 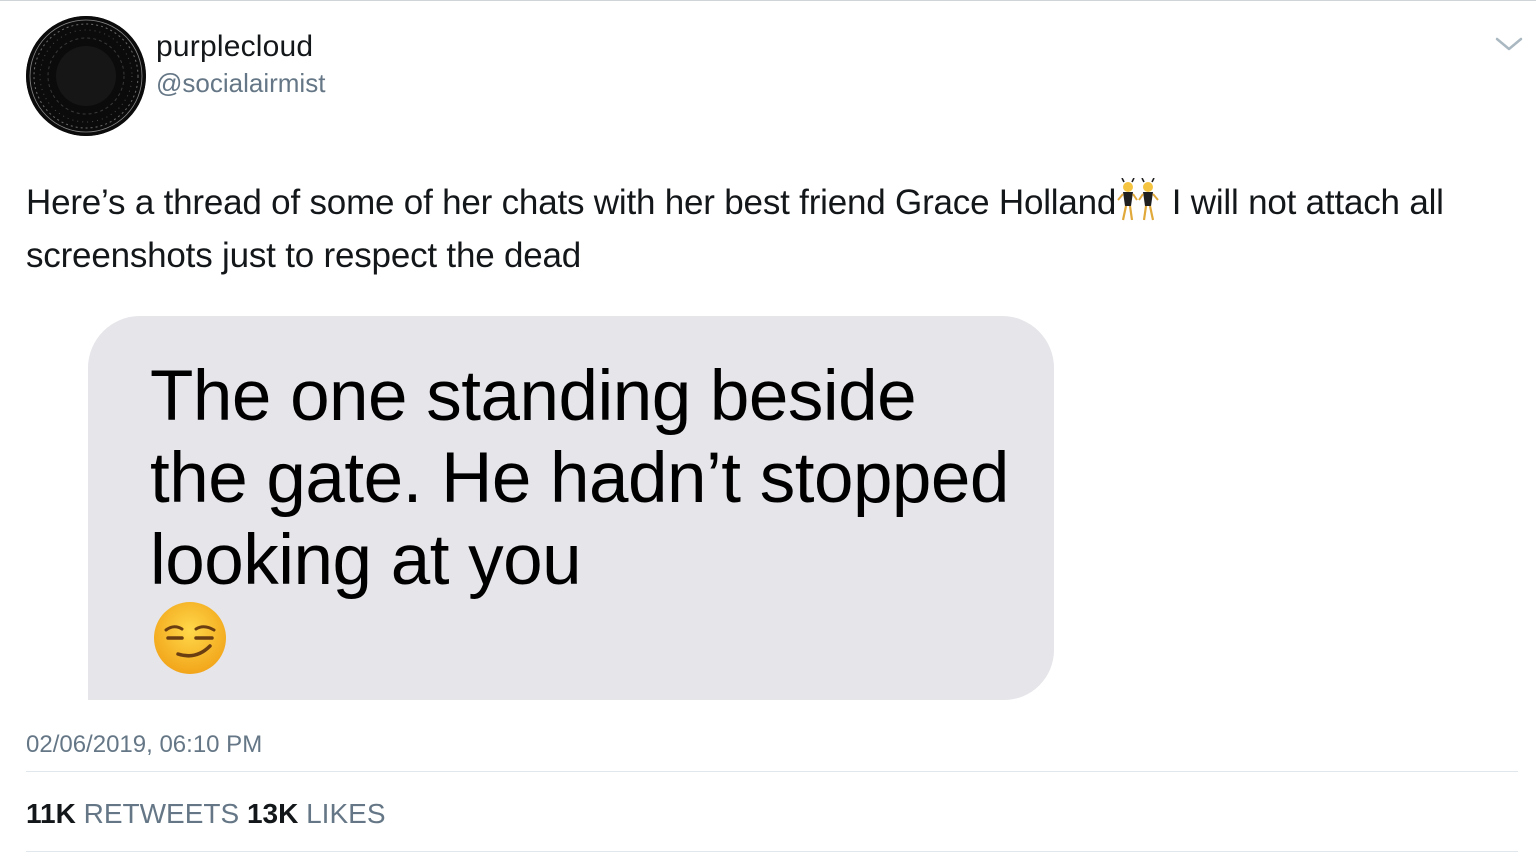 What do you see at coordinates (1509, 44) in the screenshot?
I see `chevron-down-icon` at bounding box center [1509, 44].